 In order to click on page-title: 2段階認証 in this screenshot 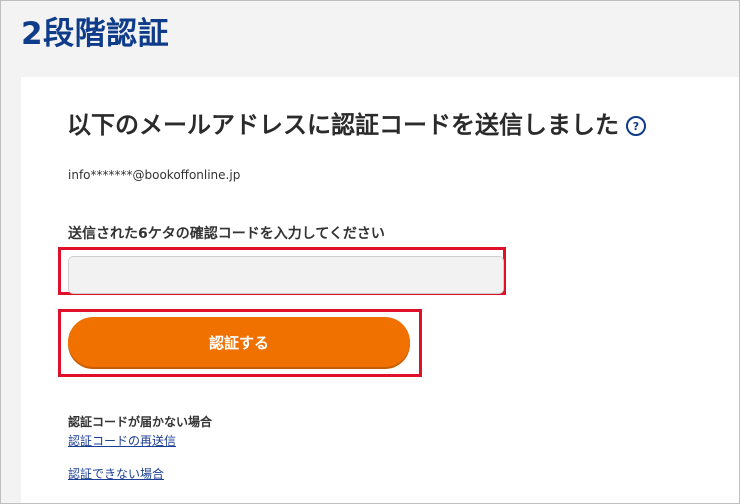, I will do `click(95, 34)`.